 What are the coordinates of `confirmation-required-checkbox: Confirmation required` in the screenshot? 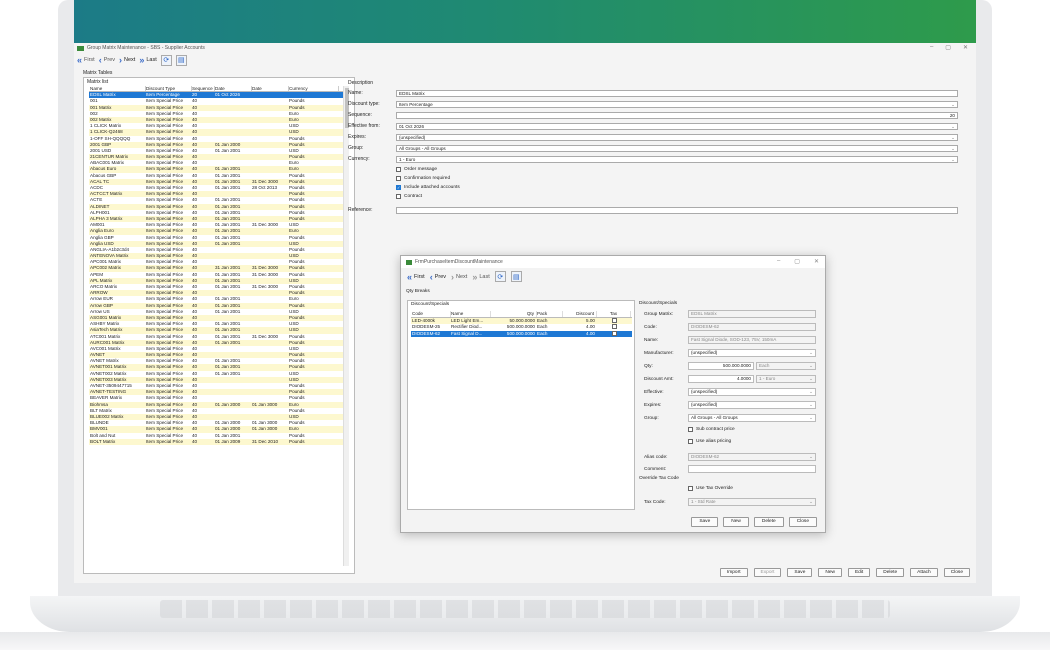 It's located at (423, 178).